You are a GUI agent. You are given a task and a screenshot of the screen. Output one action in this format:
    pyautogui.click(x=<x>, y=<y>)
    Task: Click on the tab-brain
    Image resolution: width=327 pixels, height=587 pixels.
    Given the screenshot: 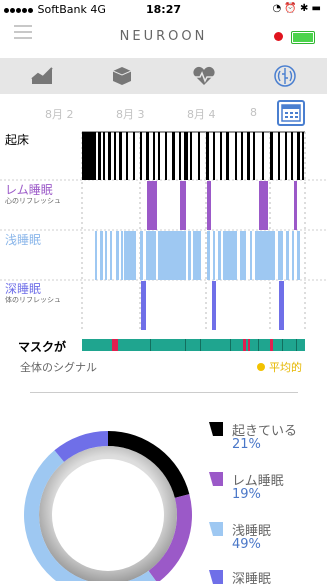 What is the action you would take?
    pyautogui.click(x=285, y=76)
    